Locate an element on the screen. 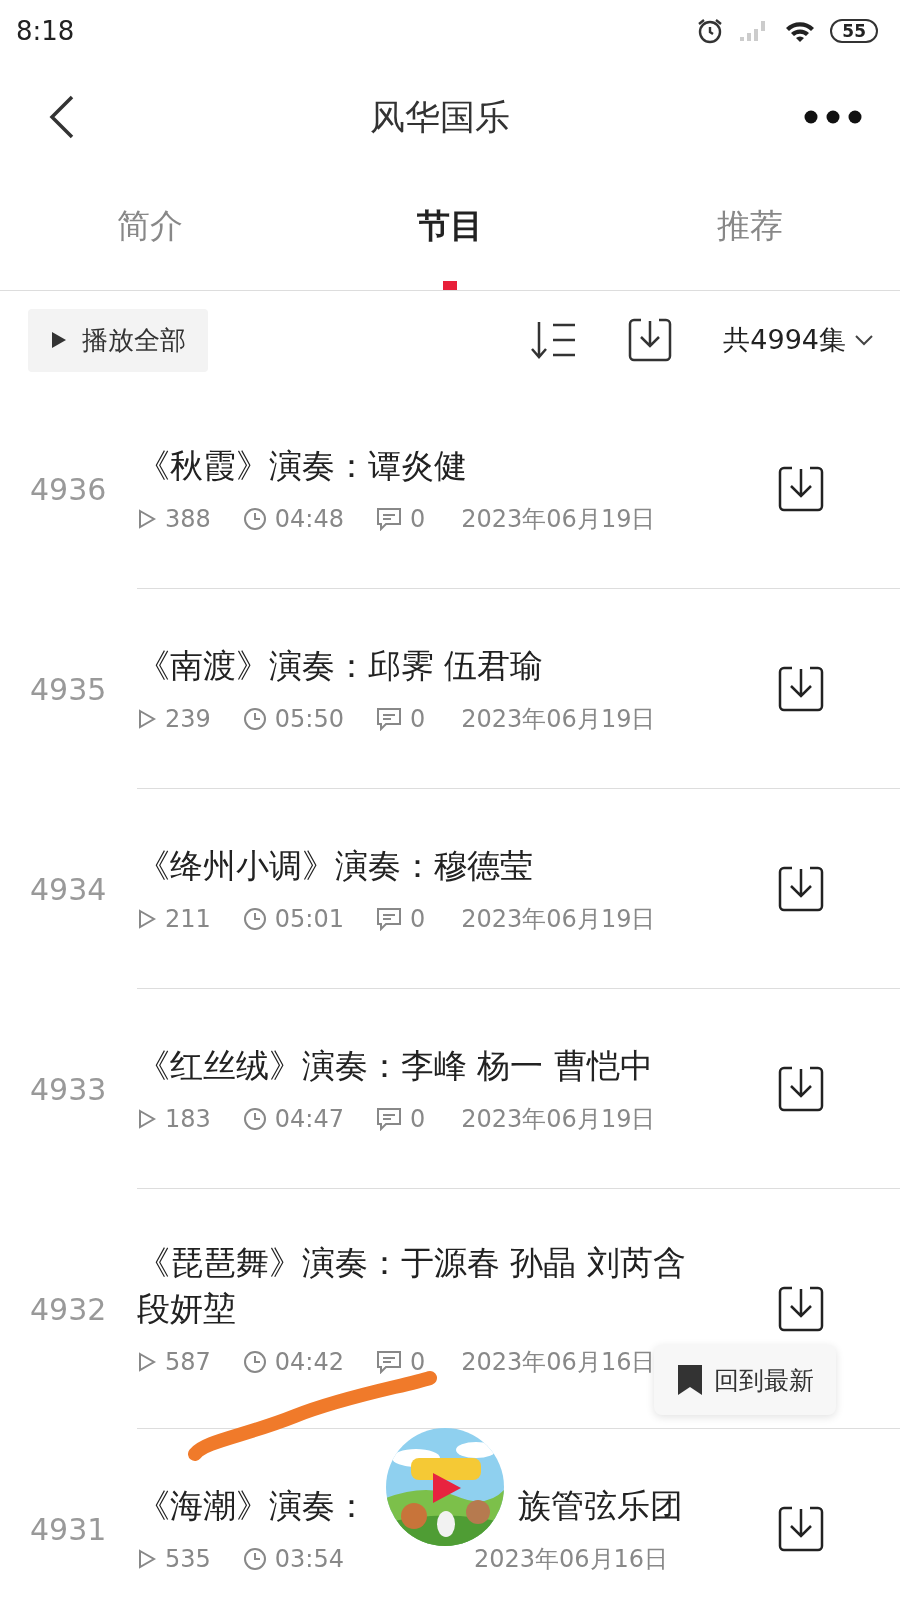 The height and width of the screenshot is (1600, 900). duration: 04:48 is located at coordinates (309, 518).